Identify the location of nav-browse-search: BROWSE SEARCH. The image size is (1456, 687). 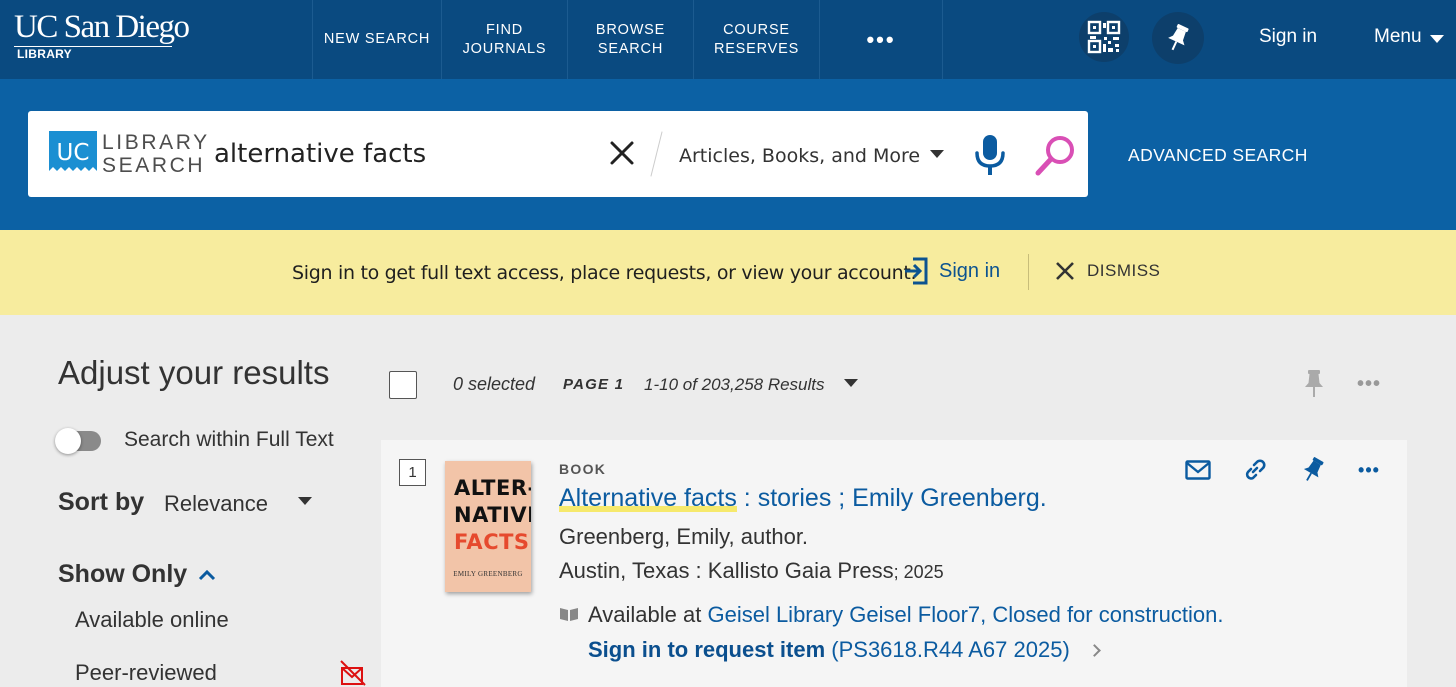
(630, 39).